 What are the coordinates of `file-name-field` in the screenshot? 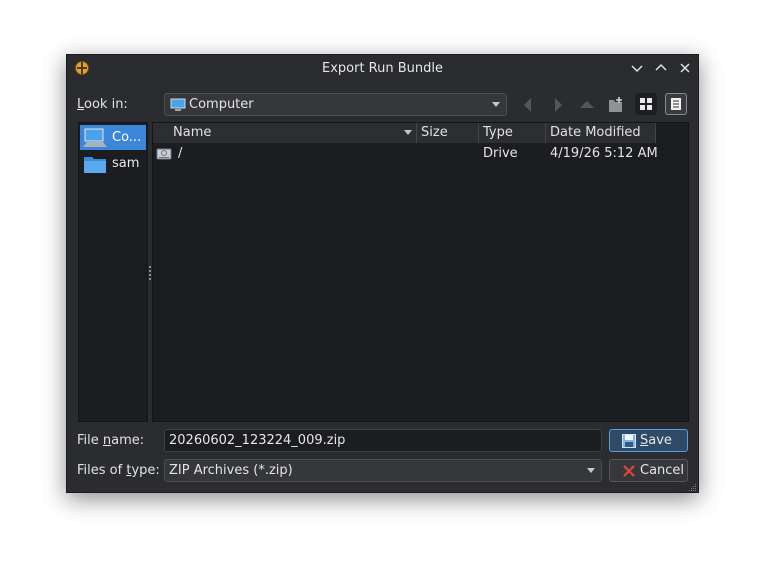 It's located at (383, 440).